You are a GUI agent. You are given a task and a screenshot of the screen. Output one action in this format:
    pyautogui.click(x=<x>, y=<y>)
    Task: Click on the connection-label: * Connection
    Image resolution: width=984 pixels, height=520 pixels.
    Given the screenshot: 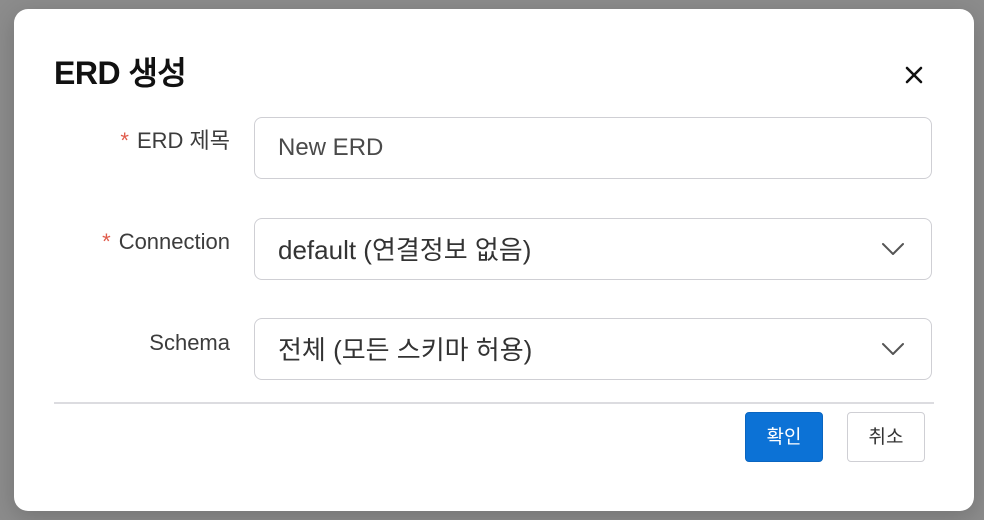 What is the action you would take?
    pyautogui.click(x=166, y=242)
    